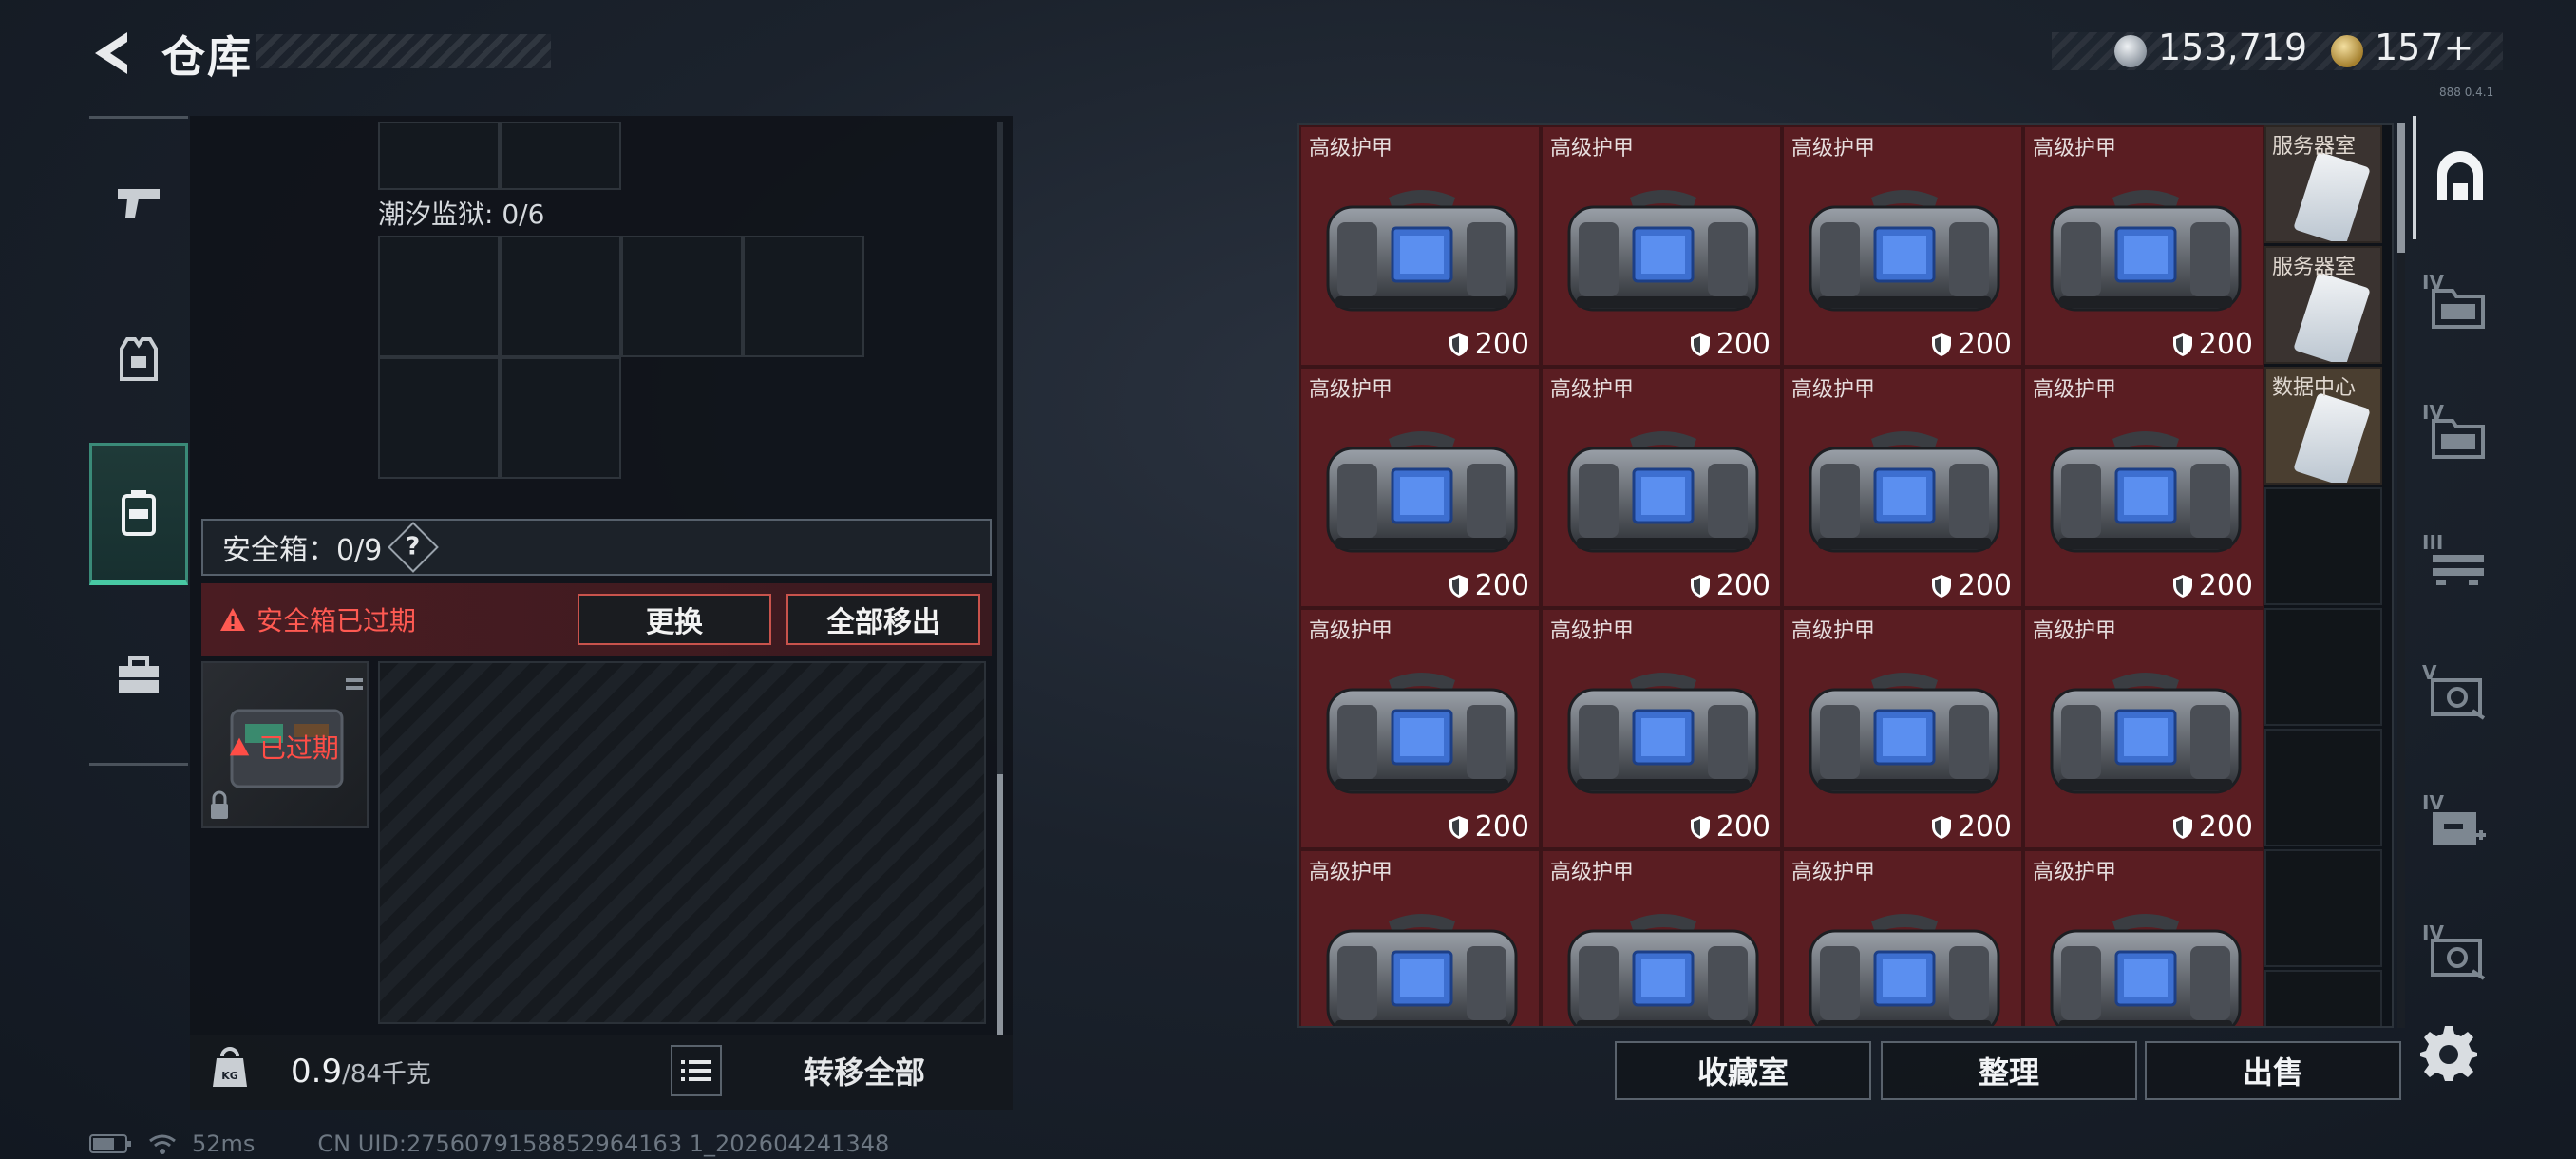 The width and height of the screenshot is (2576, 1159). I want to click on move-all-out-button: 全部移出, so click(883, 619).